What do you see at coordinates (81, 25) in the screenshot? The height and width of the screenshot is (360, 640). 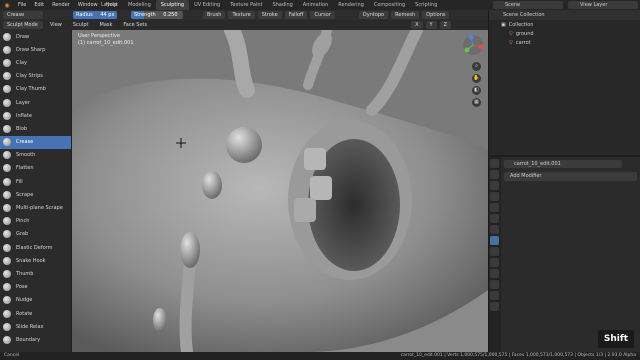 I see `sculpt-menu: Sculpt` at bounding box center [81, 25].